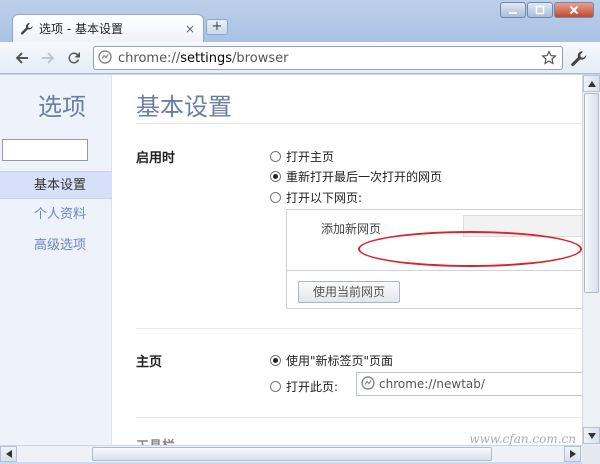 This screenshot has width=600, height=464. I want to click on option-label: 重新打开最后一次打开的网页, so click(364, 177).